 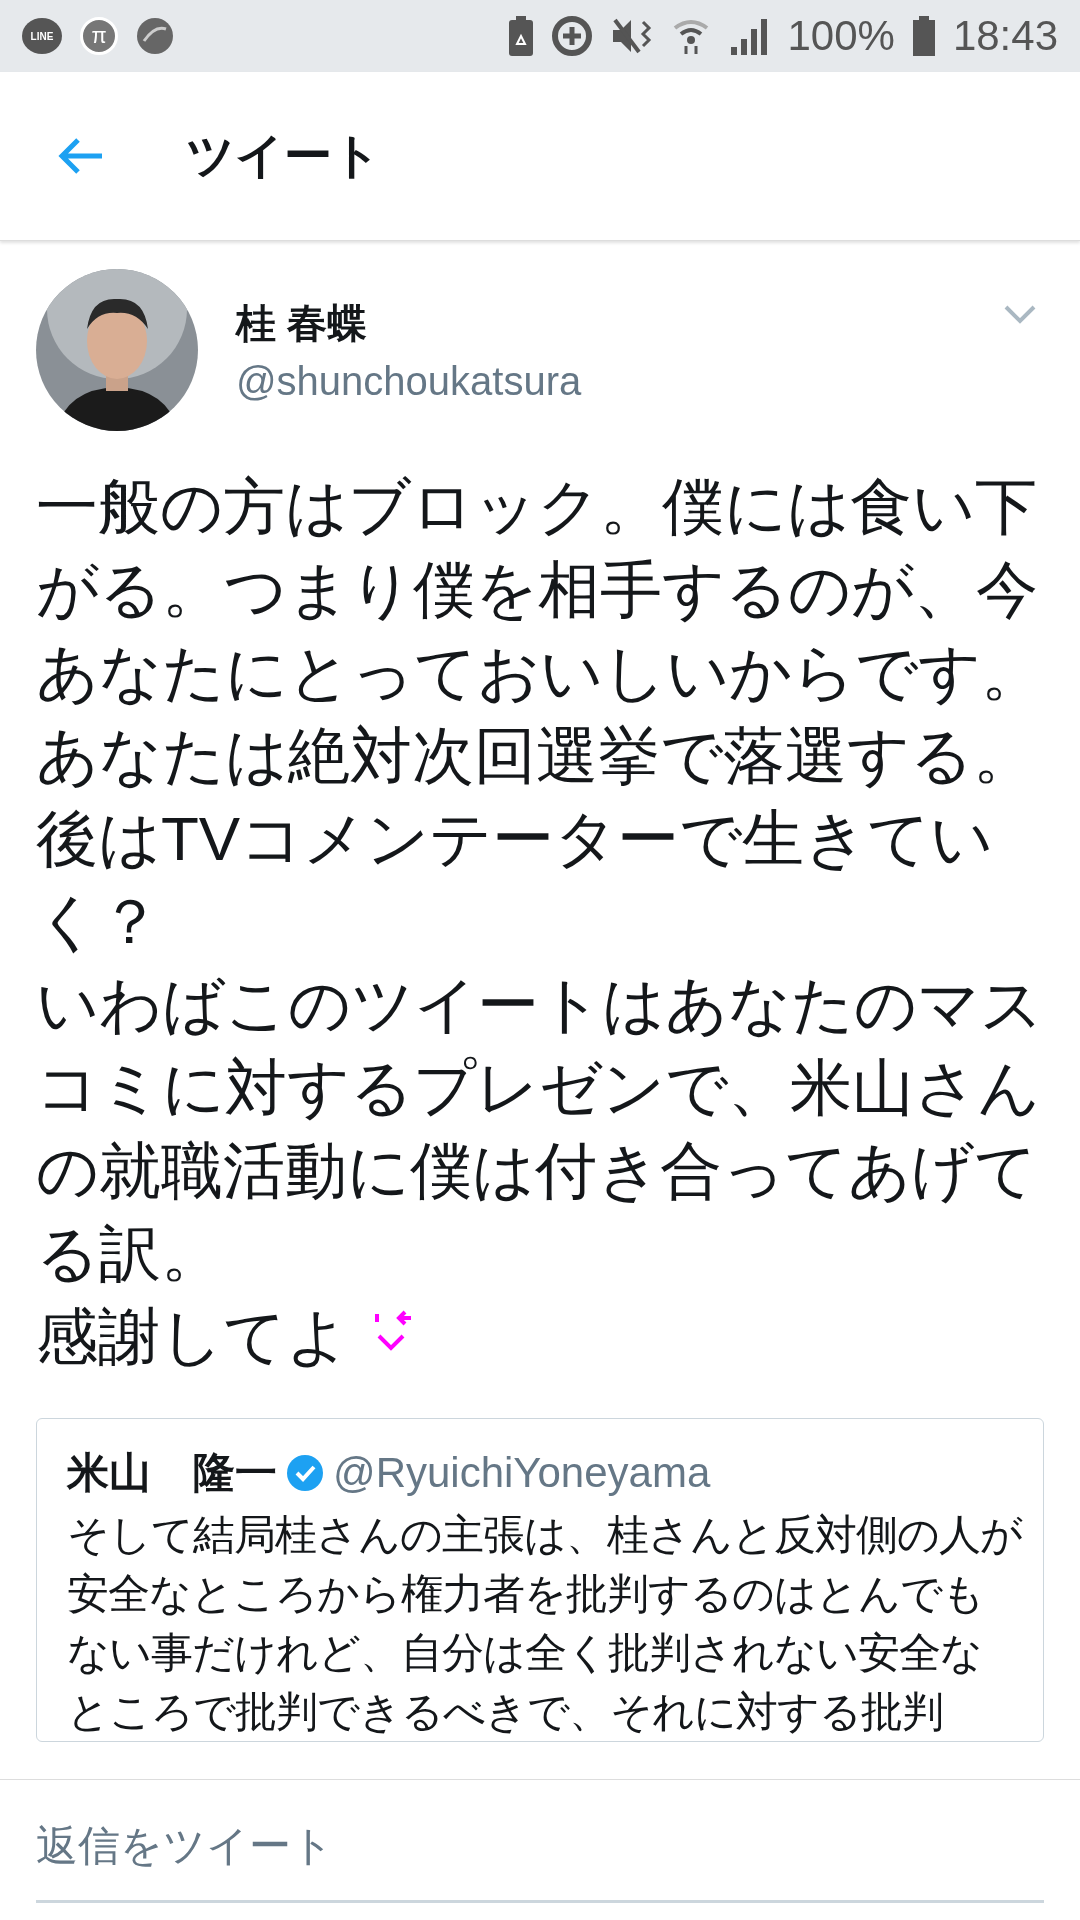 I want to click on vibrate-mute-icon, so click(x=632, y=36).